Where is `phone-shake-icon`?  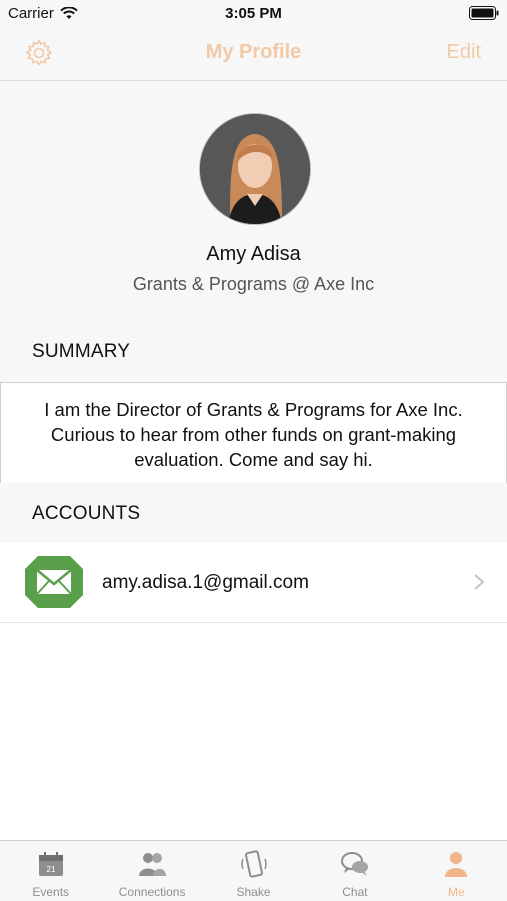 phone-shake-icon is located at coordinates (253, 864).